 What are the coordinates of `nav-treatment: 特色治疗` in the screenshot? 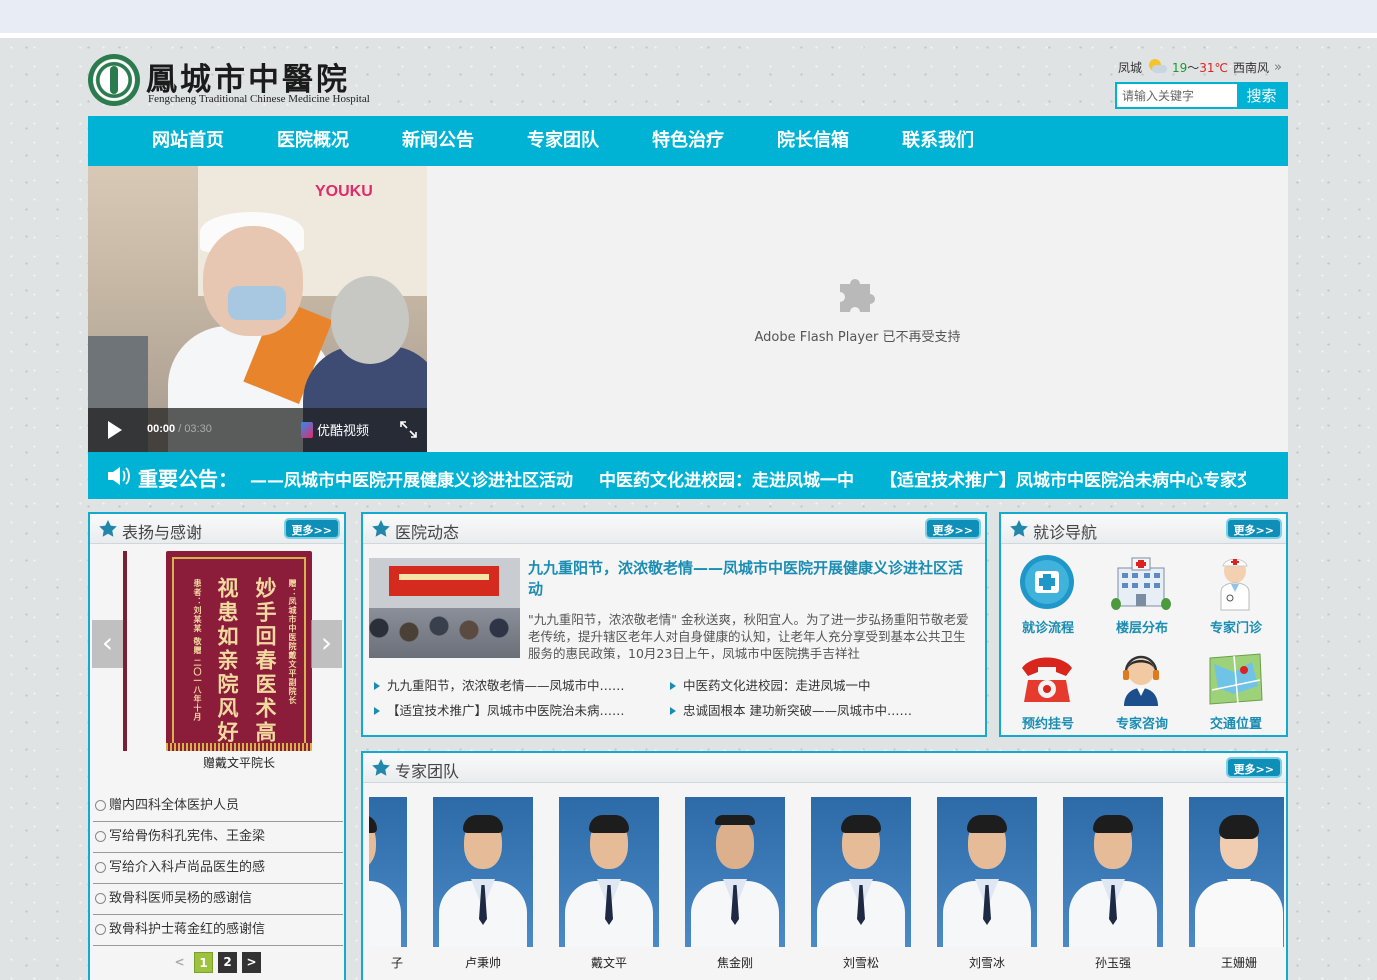 It's located at (688, 141).